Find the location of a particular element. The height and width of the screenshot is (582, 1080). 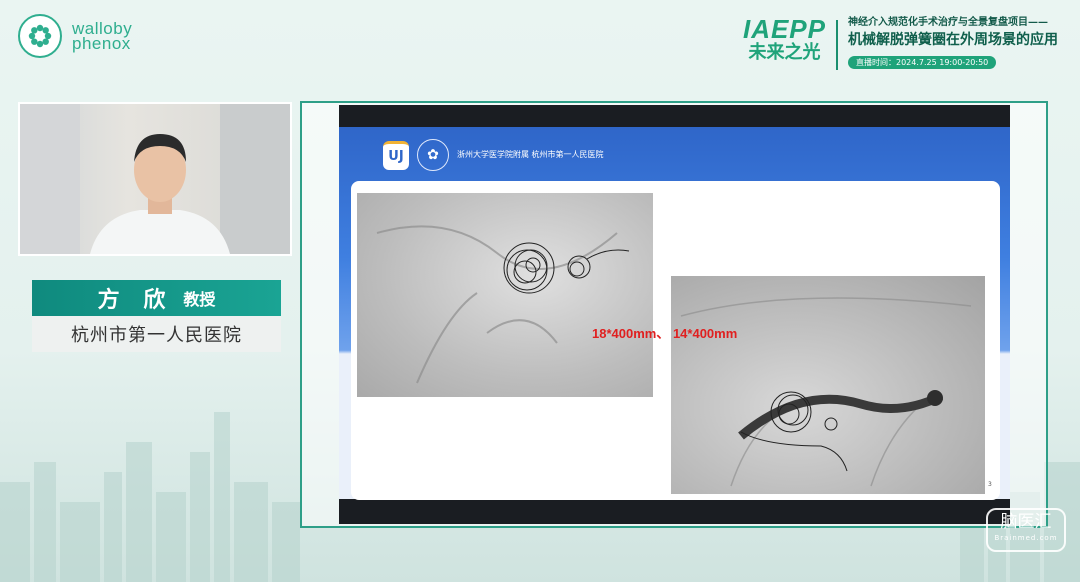

watermark-main: 脑医汇 is located at coordinates (1026, 522).